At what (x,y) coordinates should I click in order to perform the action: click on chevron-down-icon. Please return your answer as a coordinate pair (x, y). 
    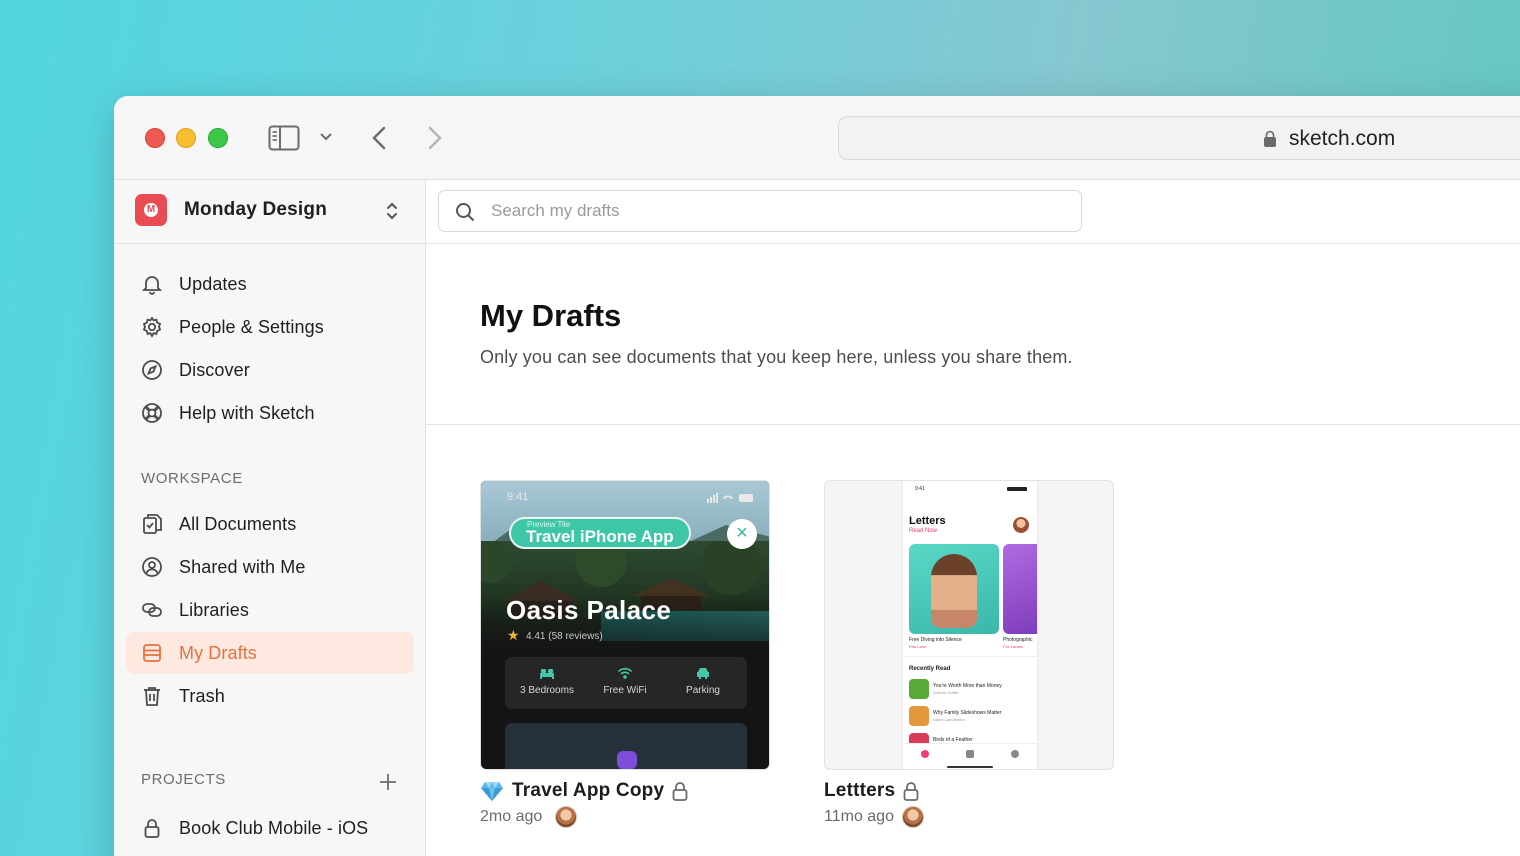
    Looking at the image, I should click on (326, 137).